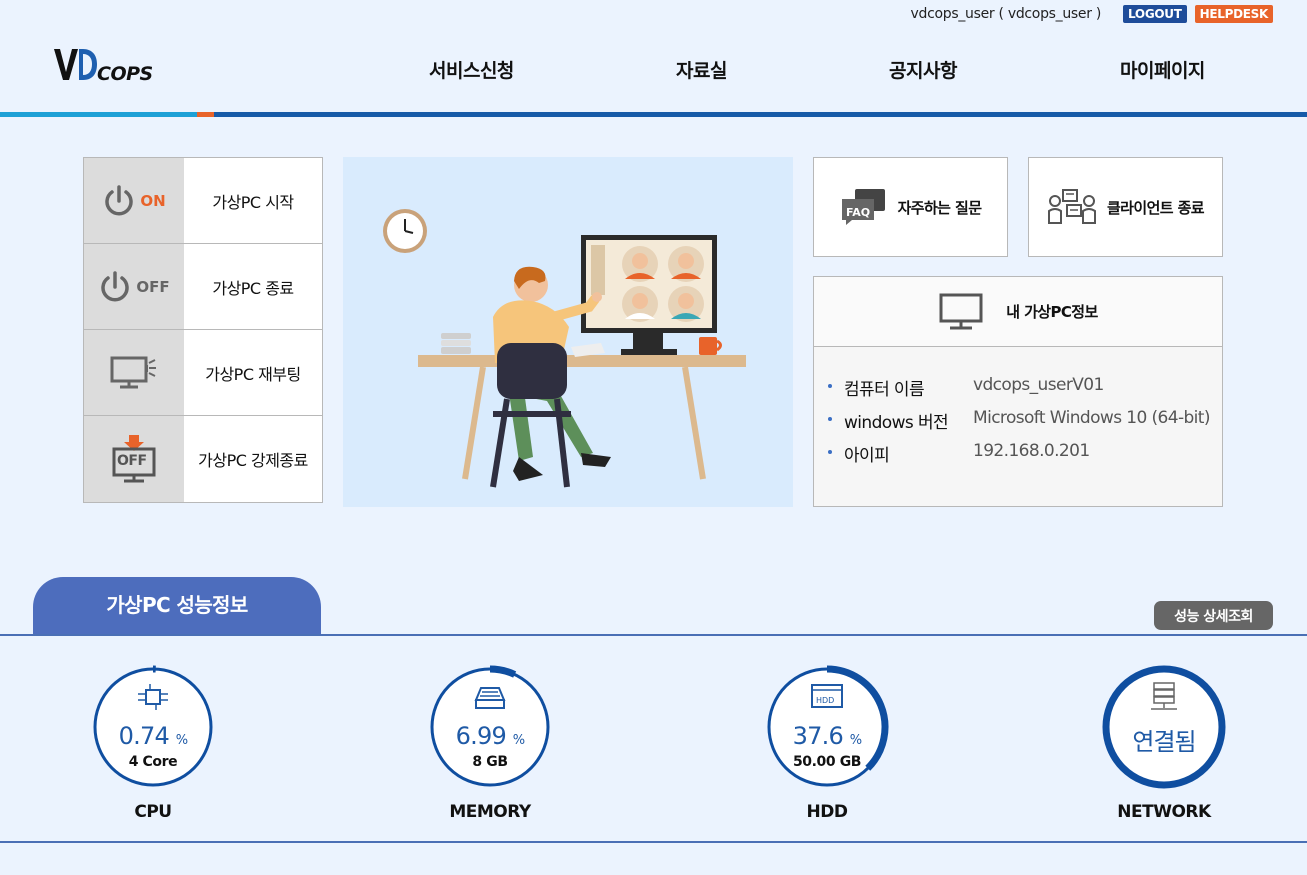 The height and width of the screenshot is (875, 1307). Describe the element at coordinates (827, 762) in the screenshot. I see `hdd-size: 50.00 GB` at that location.